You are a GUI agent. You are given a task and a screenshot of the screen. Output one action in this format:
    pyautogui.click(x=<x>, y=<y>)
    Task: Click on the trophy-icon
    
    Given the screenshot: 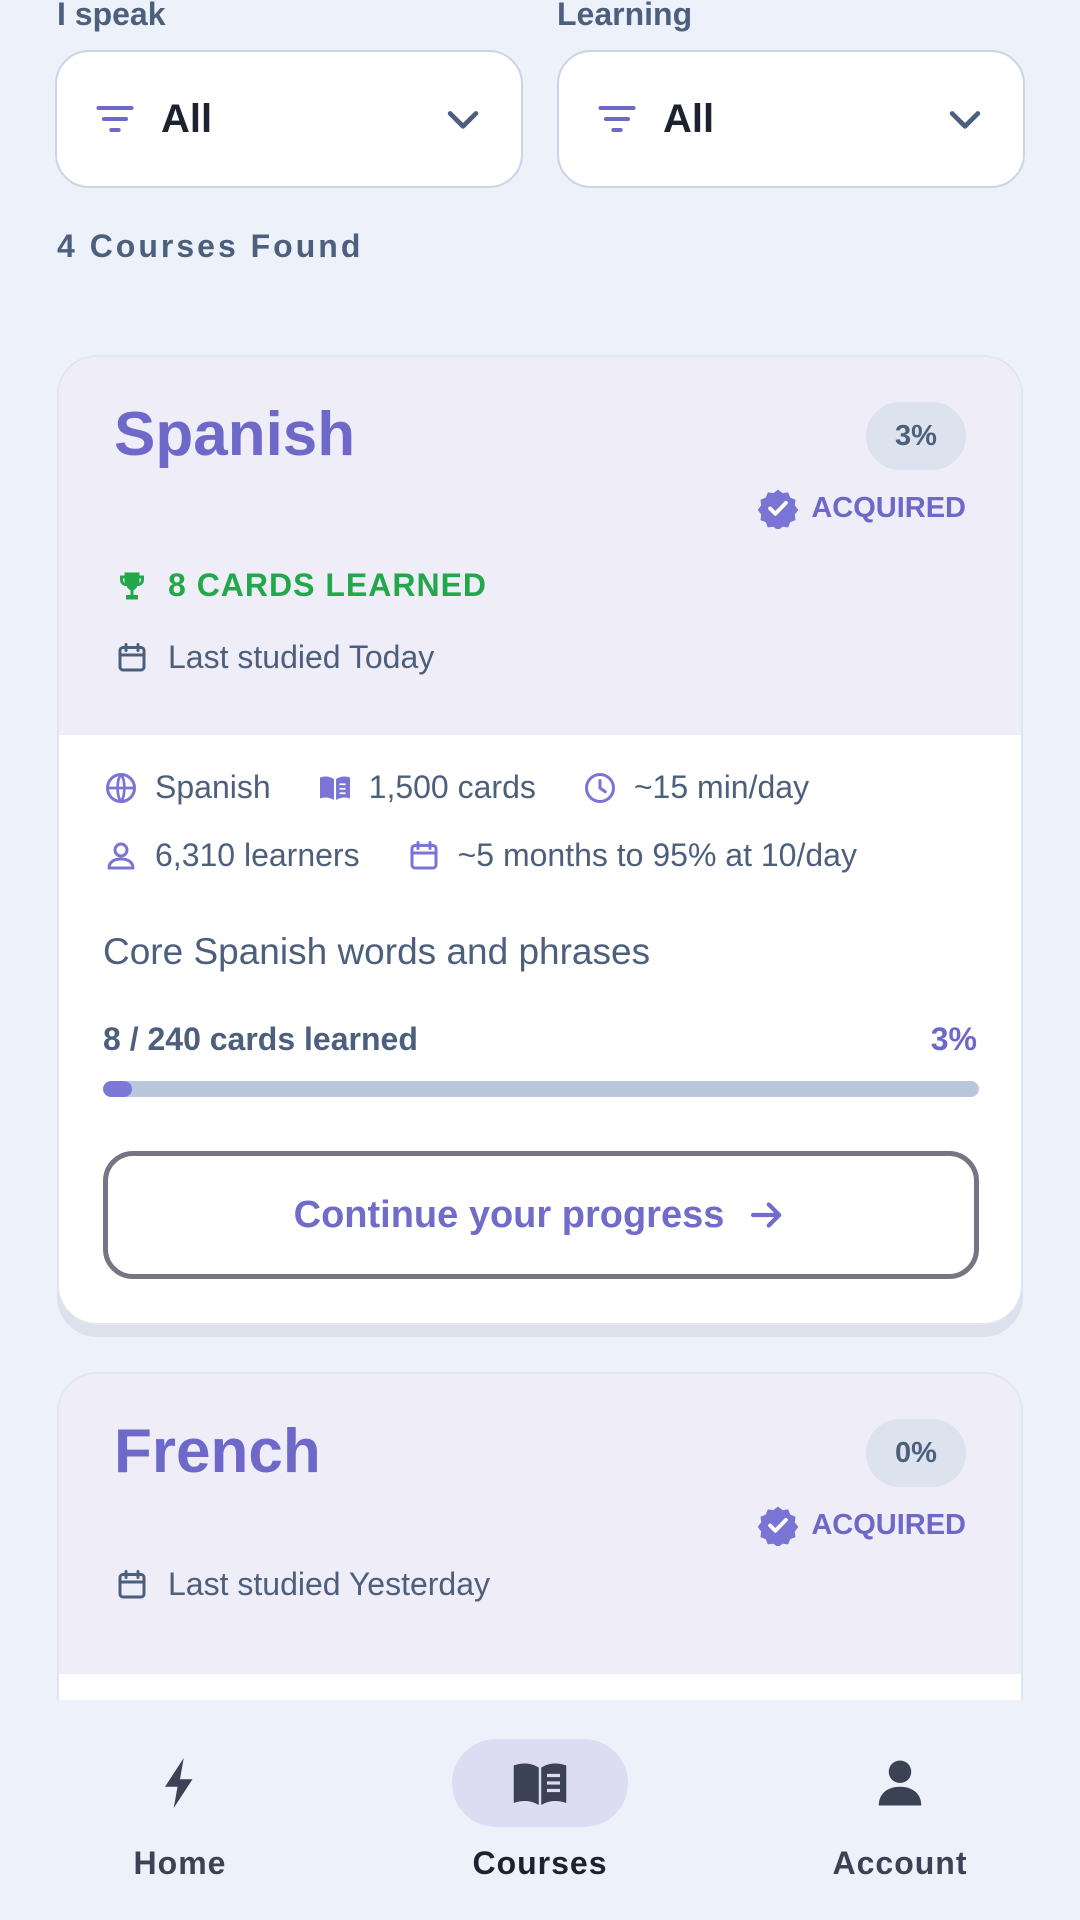 What is the action you would take?
    pyautogui.click(x=132, y=585)
    